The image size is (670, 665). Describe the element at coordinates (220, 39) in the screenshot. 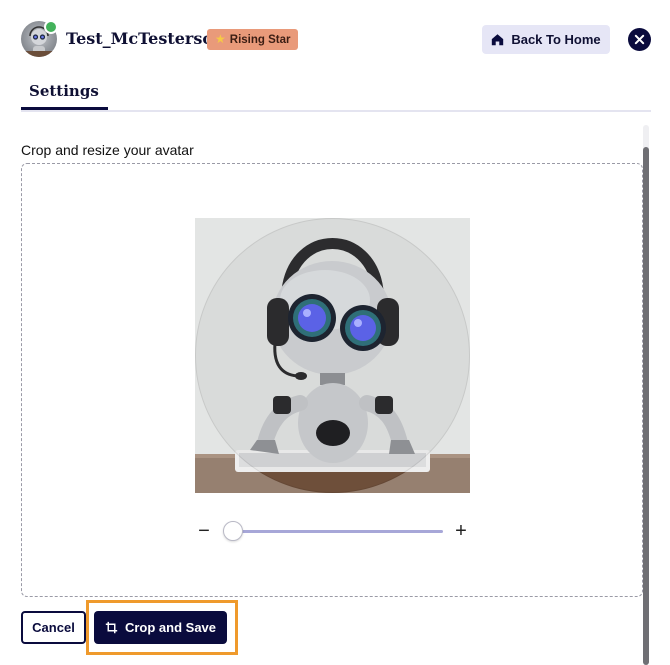

I see `star-icon: ★` at that location.